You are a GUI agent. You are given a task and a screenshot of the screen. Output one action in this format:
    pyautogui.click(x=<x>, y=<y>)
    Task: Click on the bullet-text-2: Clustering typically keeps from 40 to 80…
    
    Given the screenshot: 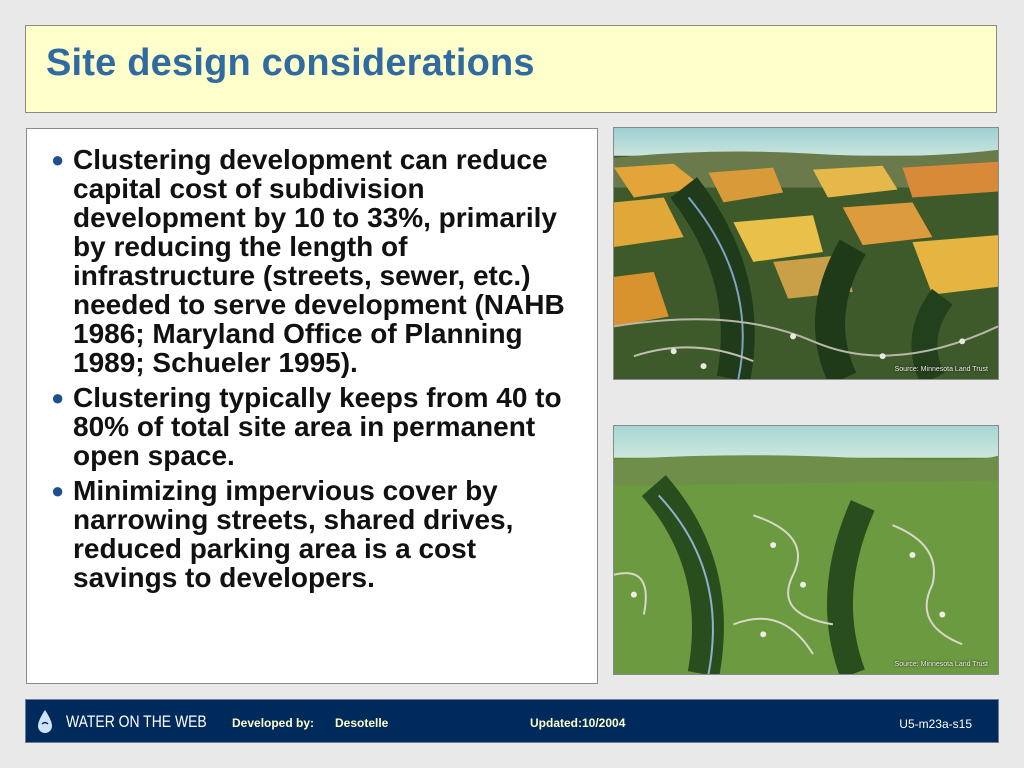 What is the action you would take?
    pyautogui.click(x=317, y=426)
    